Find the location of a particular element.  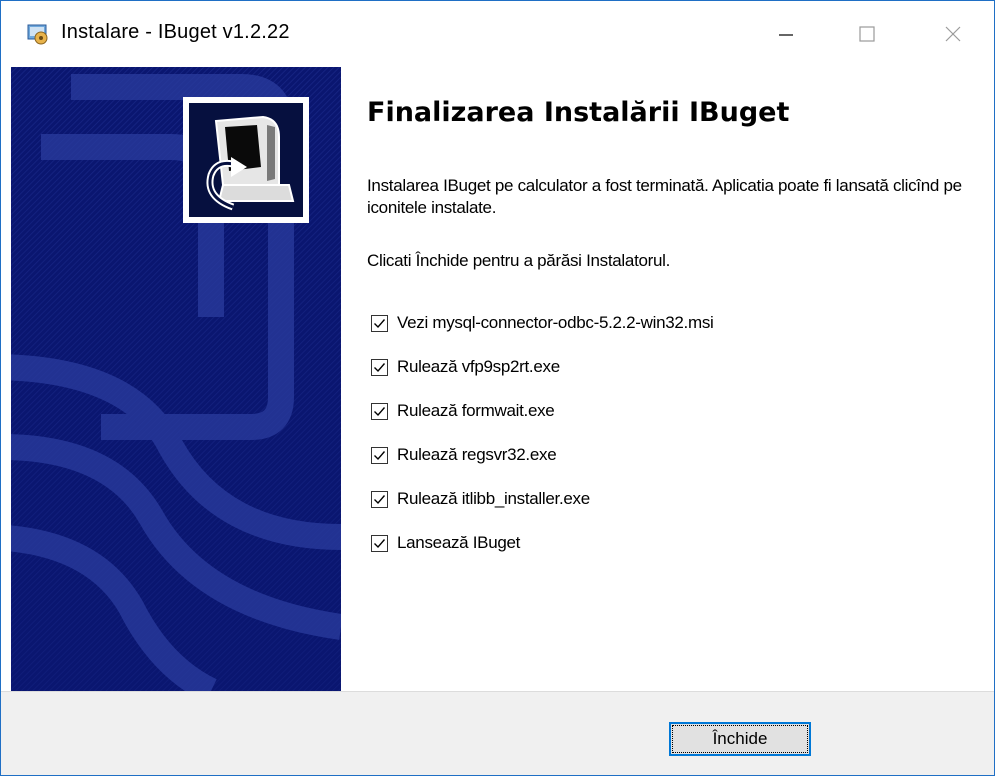

title-bar: Instalare - IBuget v1.2.22 is located at coordinates (497, 34).